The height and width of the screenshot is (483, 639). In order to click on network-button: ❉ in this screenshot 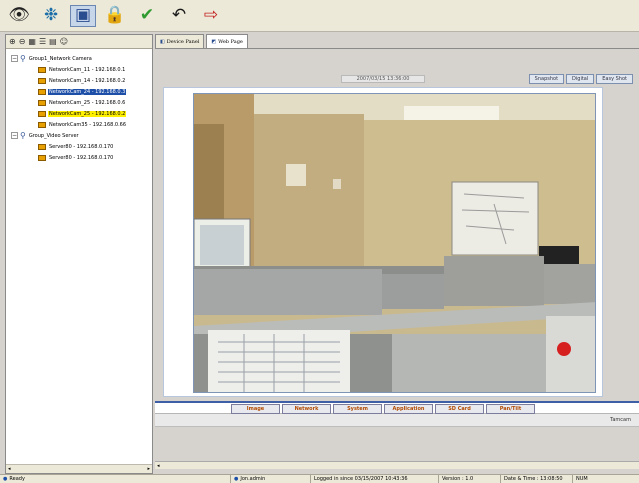, I will do `click(51, 16)`.